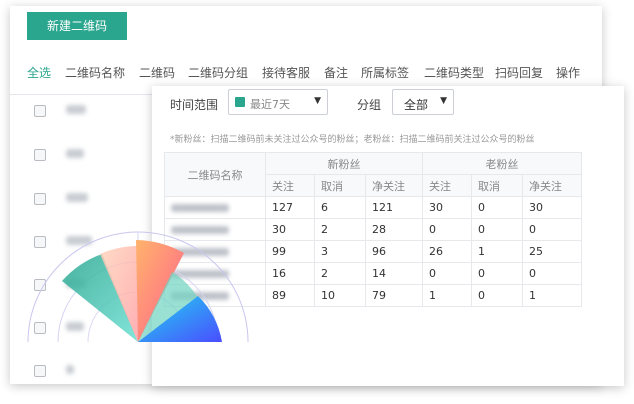  I want to click on group-select: 全部 ▼, so click(423, 102).